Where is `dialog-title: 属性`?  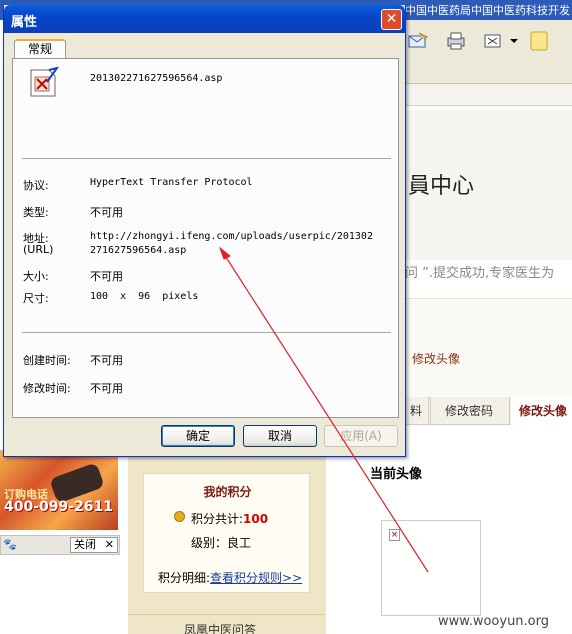 dialog-title: 属性 is located at coordinates (24, 22).